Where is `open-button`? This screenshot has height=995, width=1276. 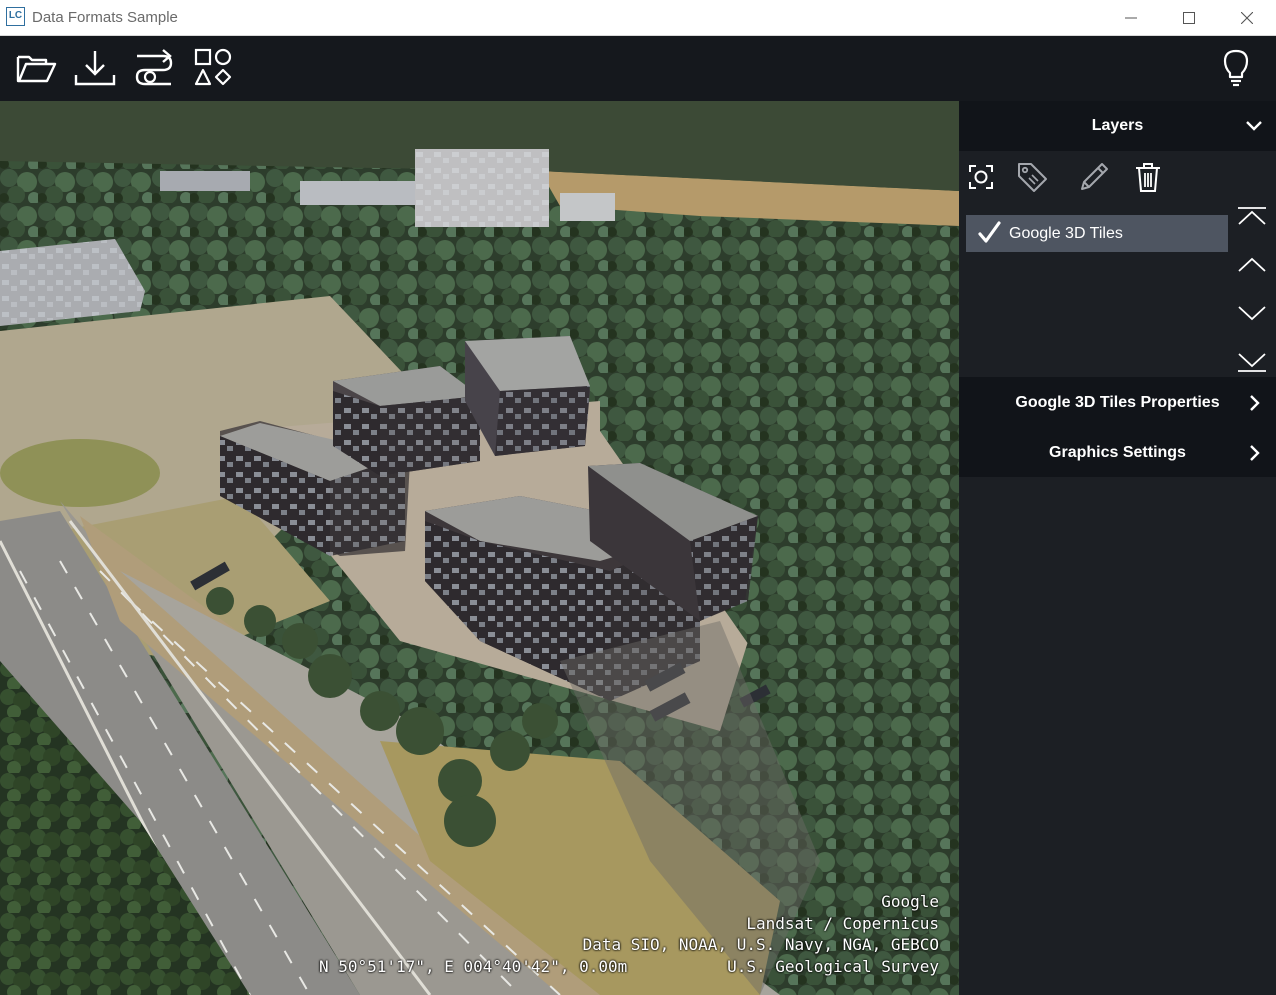 open-button is located at coordinates (36, 68).